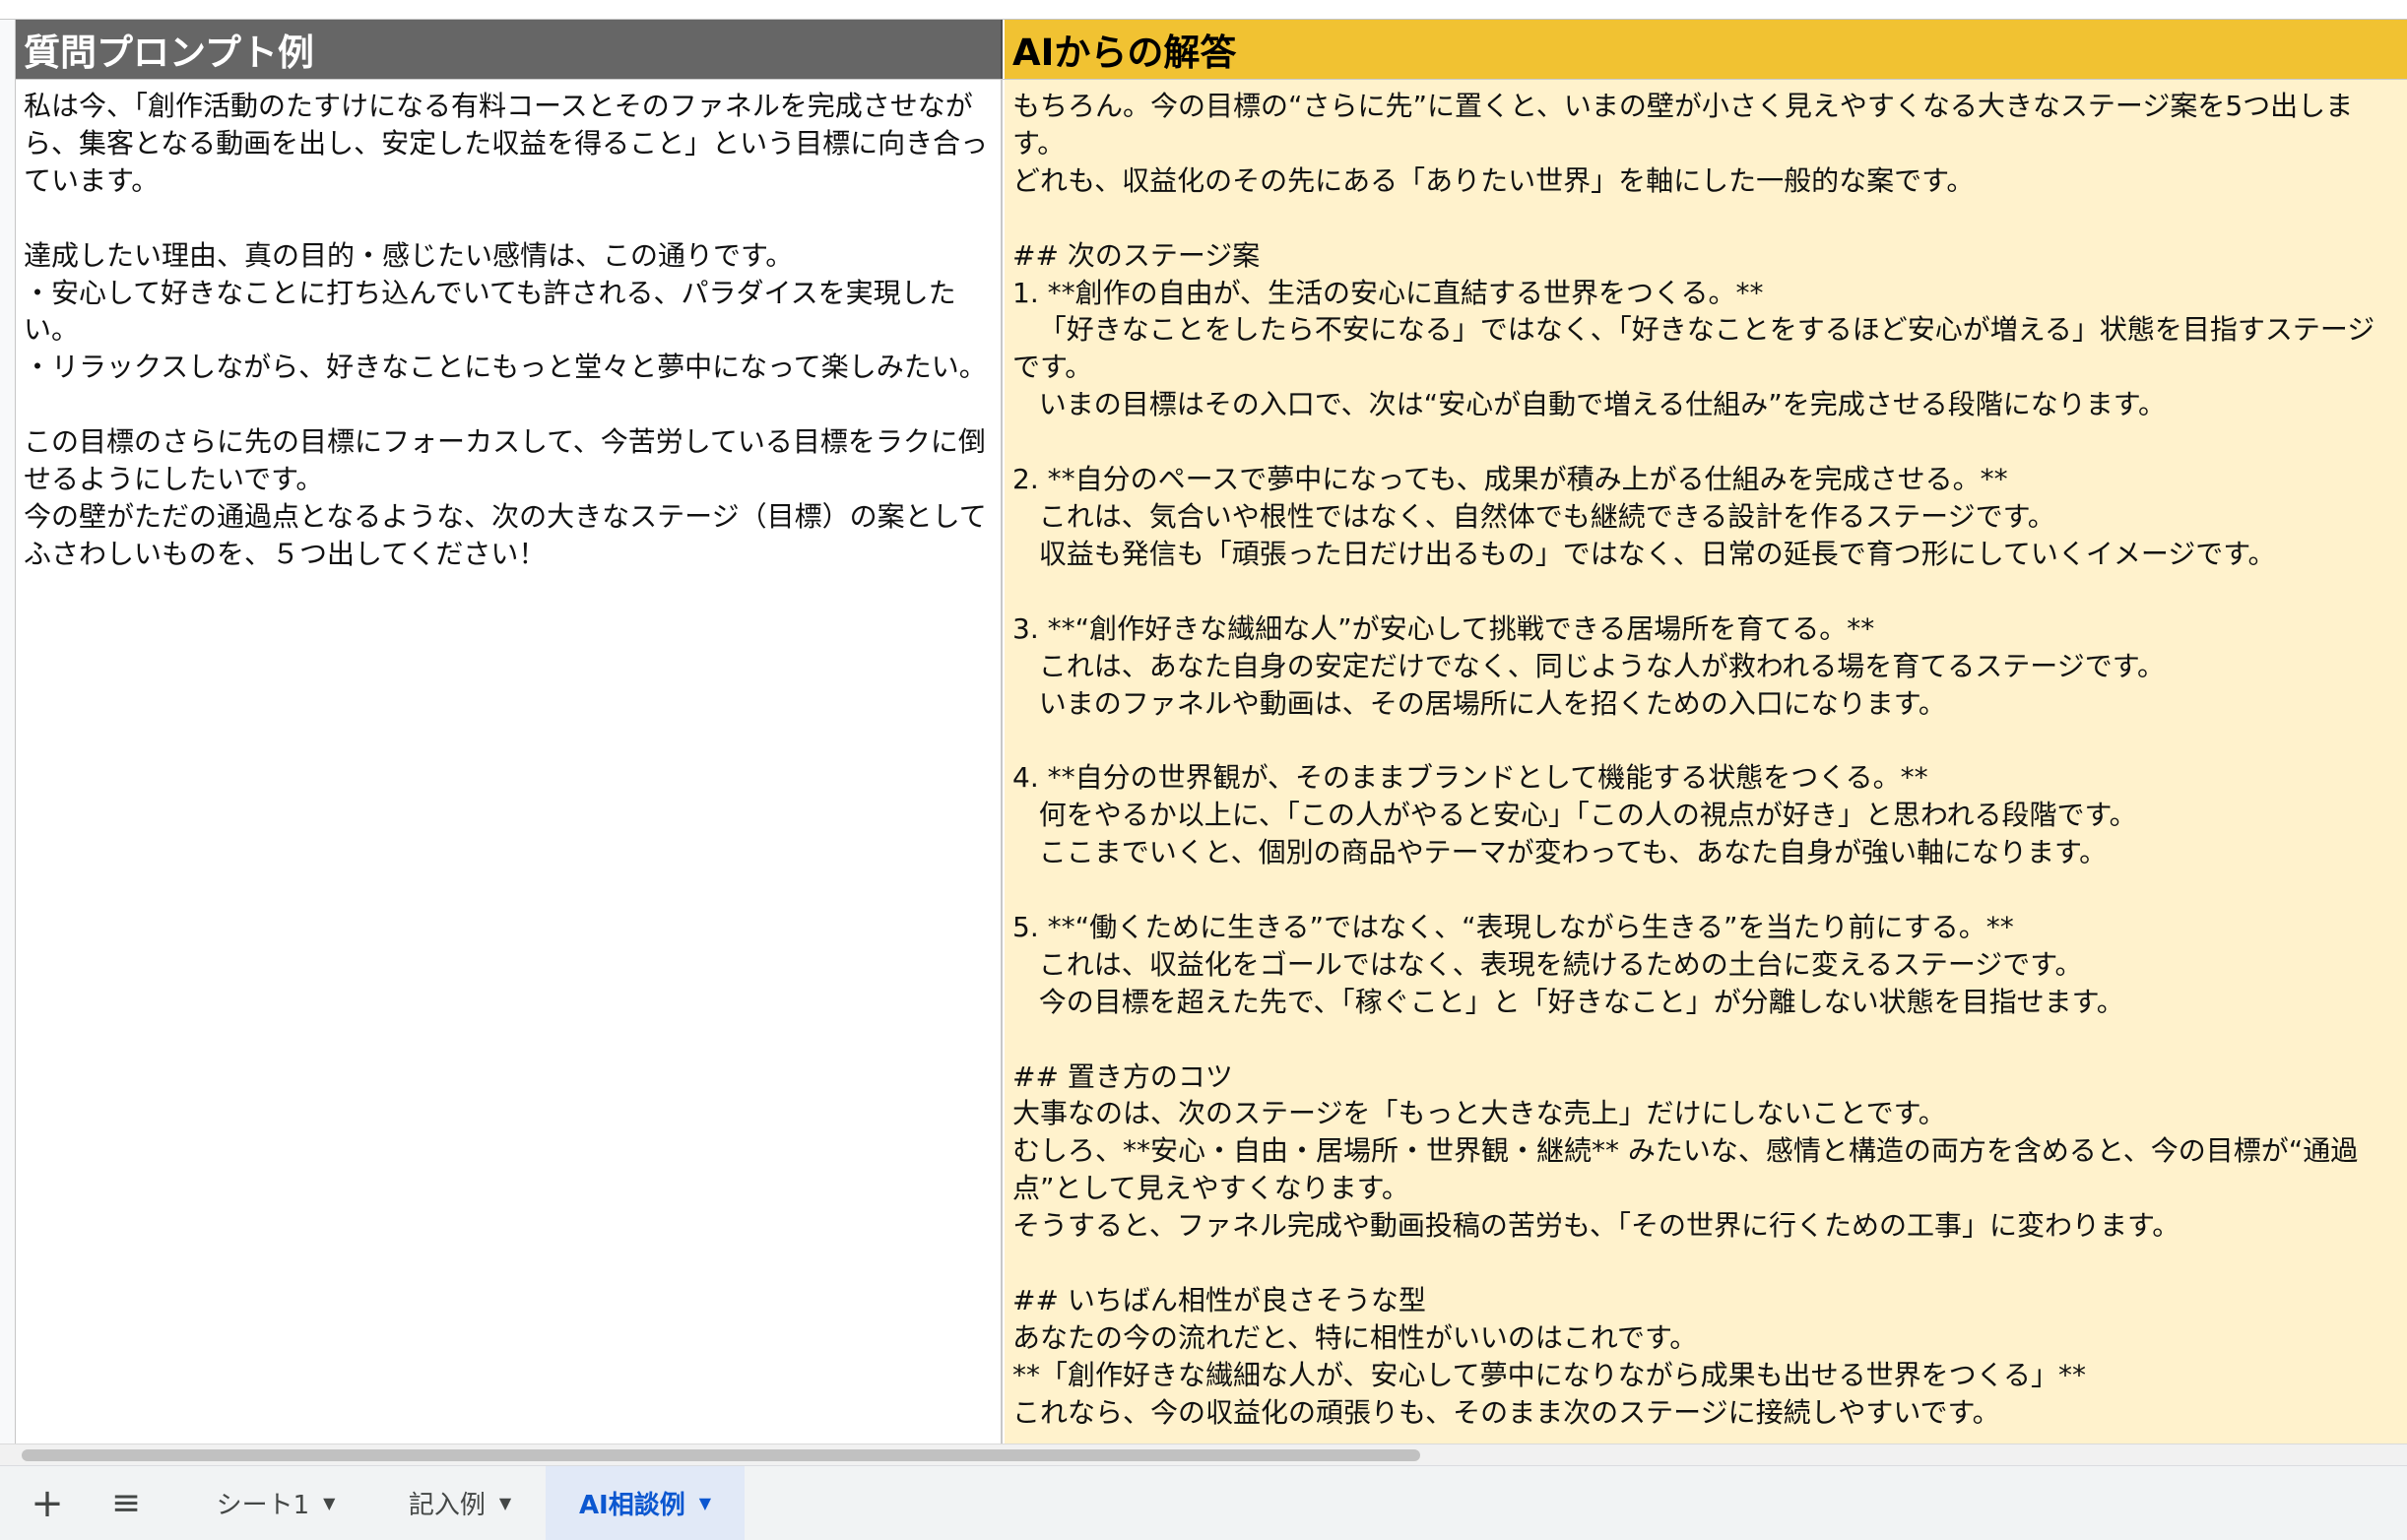 This screenshot has height=1540, width=2407. Describe the element at coordinates (1203, 10) in the screenshot. I see `column-header-strip` at that location.